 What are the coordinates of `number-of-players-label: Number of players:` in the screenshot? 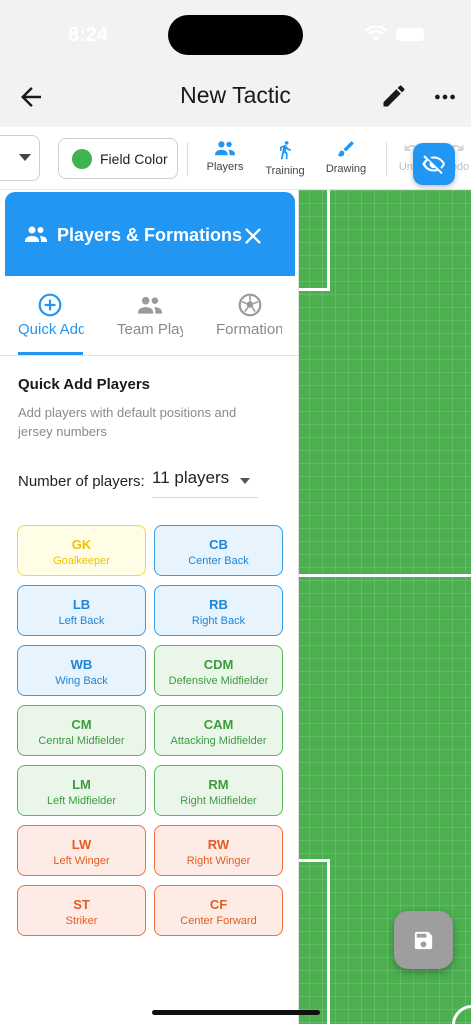 It's located at (81, 481).